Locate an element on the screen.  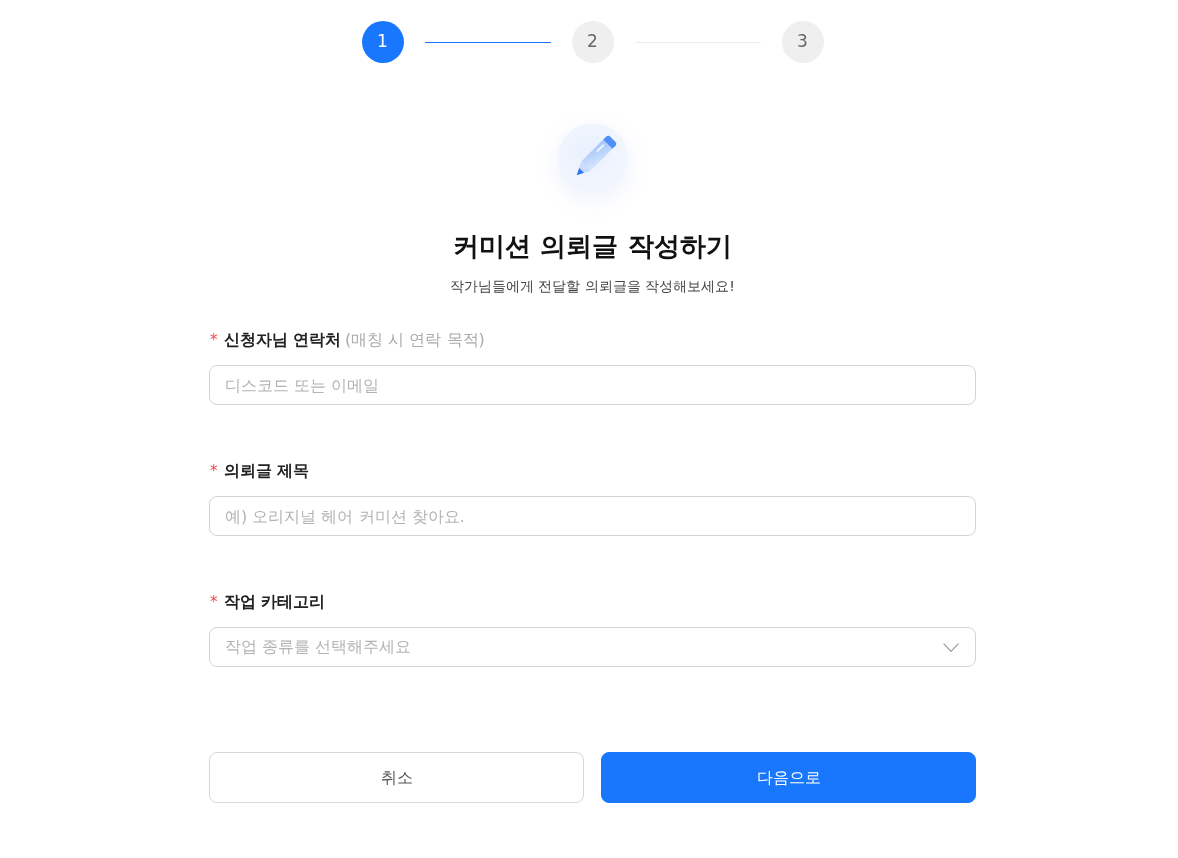
field-label: 작업 카테고리 is located at coordinates (274, 602).